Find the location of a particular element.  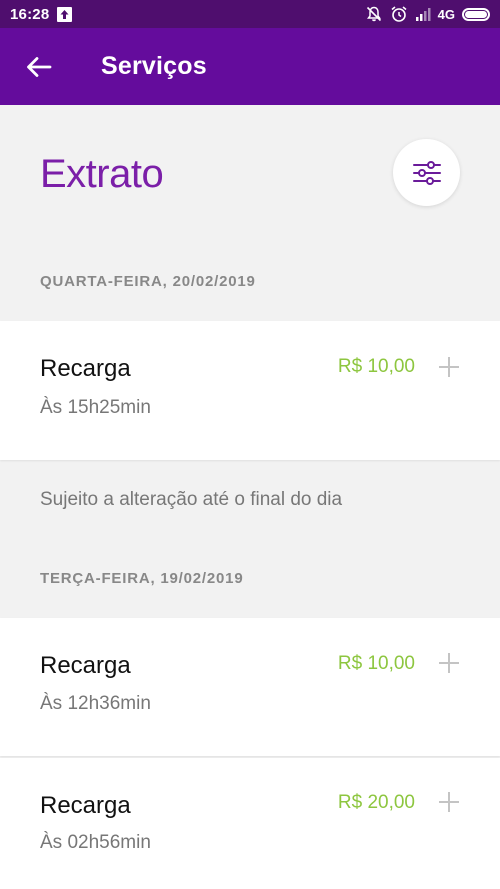

battery-icon is located at coordinates (476, 14).